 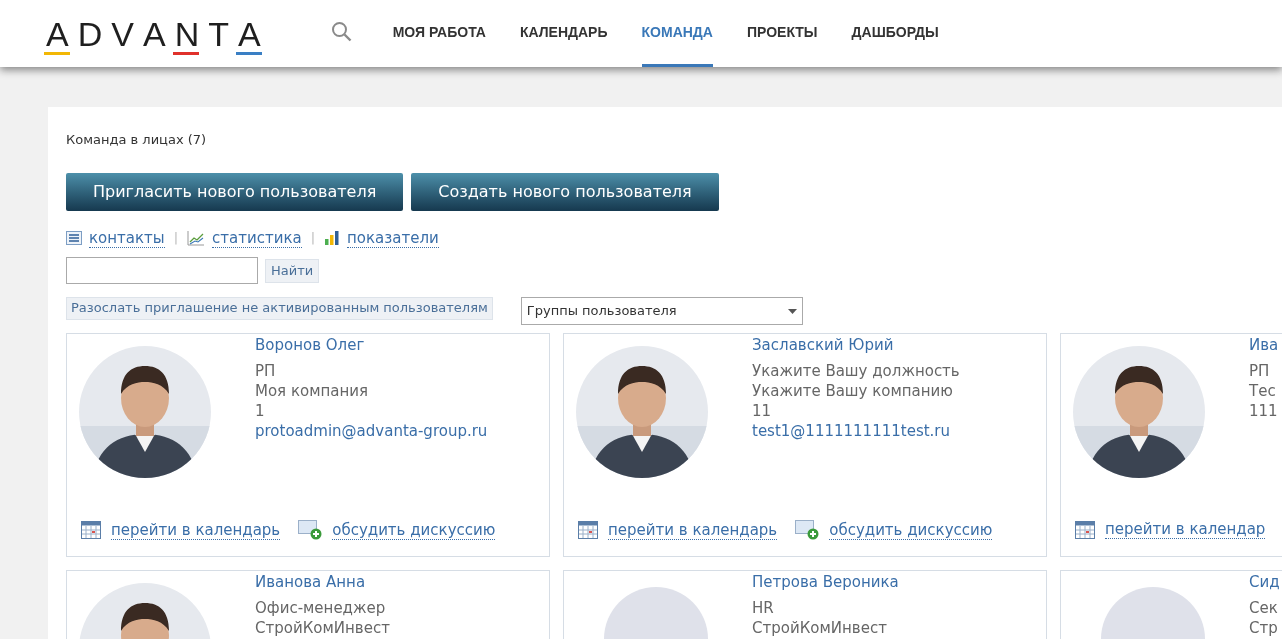 What do you see at coordinates (292, 270) in the screenshot?
I see `find-button: Найти` at bounding box center [292, 270].